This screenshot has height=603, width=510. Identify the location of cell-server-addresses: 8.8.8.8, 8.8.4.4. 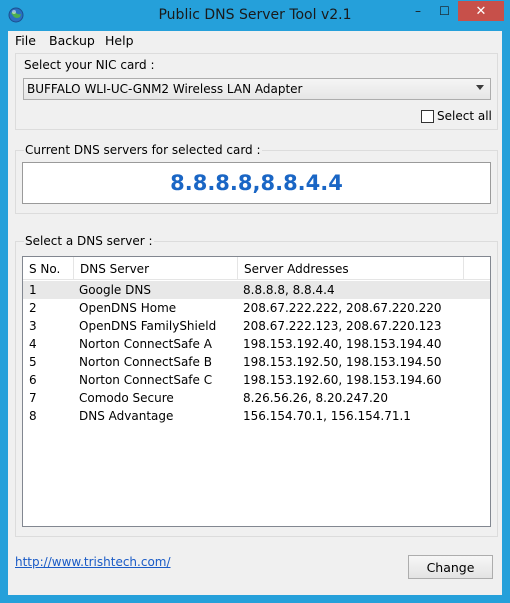
(289, 290).